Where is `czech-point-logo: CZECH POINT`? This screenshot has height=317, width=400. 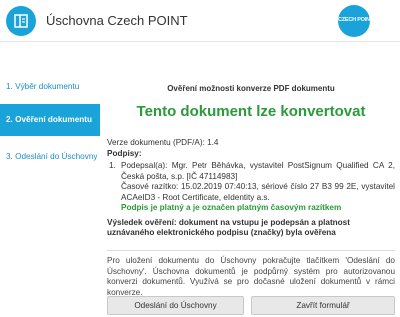 czech-point-logo: CZECH POINT is located at coordinates (356, 21).